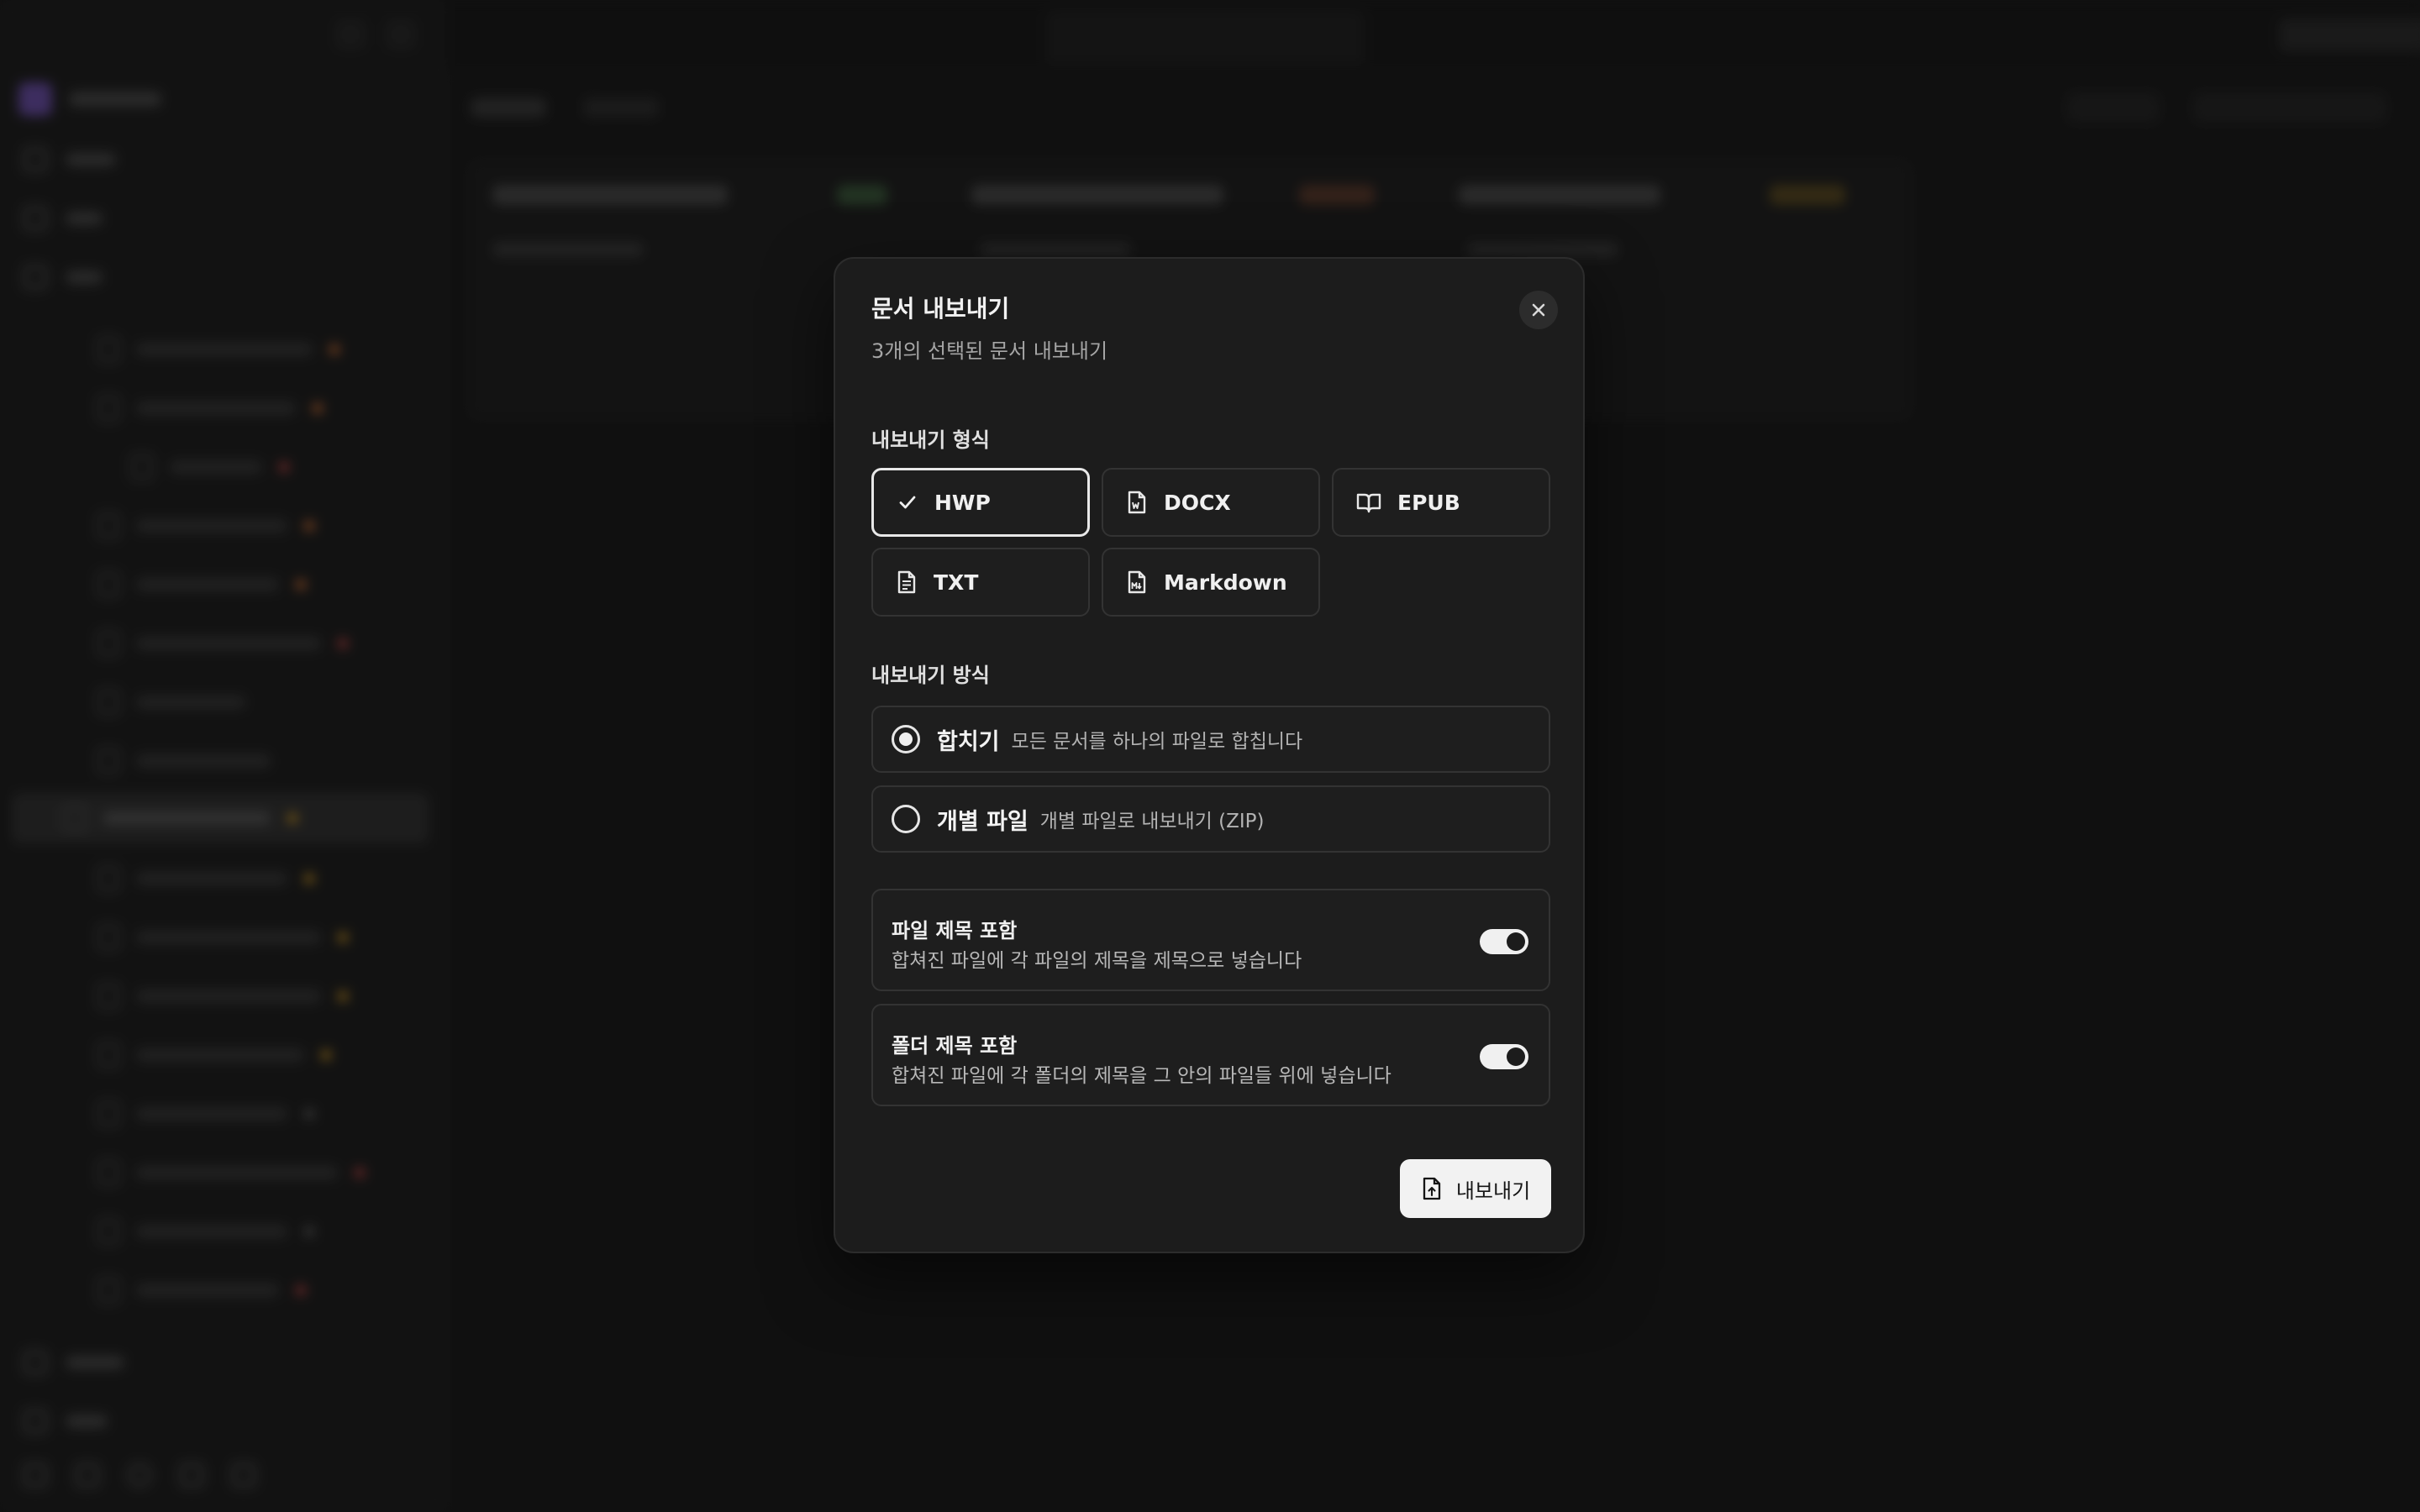  I want to click on close-icon, so click(1538, 310).